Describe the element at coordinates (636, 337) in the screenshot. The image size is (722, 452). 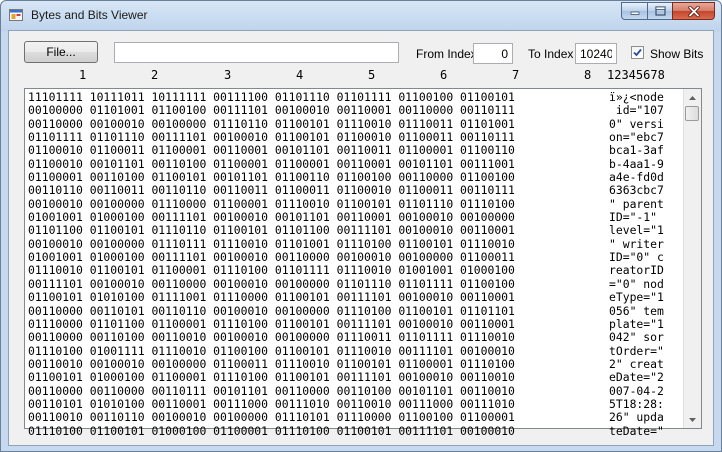
I see `ascii-row: 042" sor` at that location.